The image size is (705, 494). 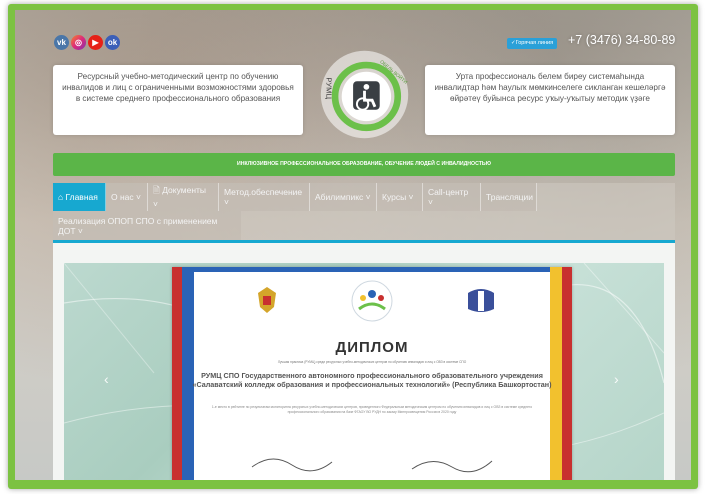 What do you see at coordinates (87, 42) in the screenshot?
I see `social-links: vk ◎ ▶ ok` at bounding box center [87, 42].